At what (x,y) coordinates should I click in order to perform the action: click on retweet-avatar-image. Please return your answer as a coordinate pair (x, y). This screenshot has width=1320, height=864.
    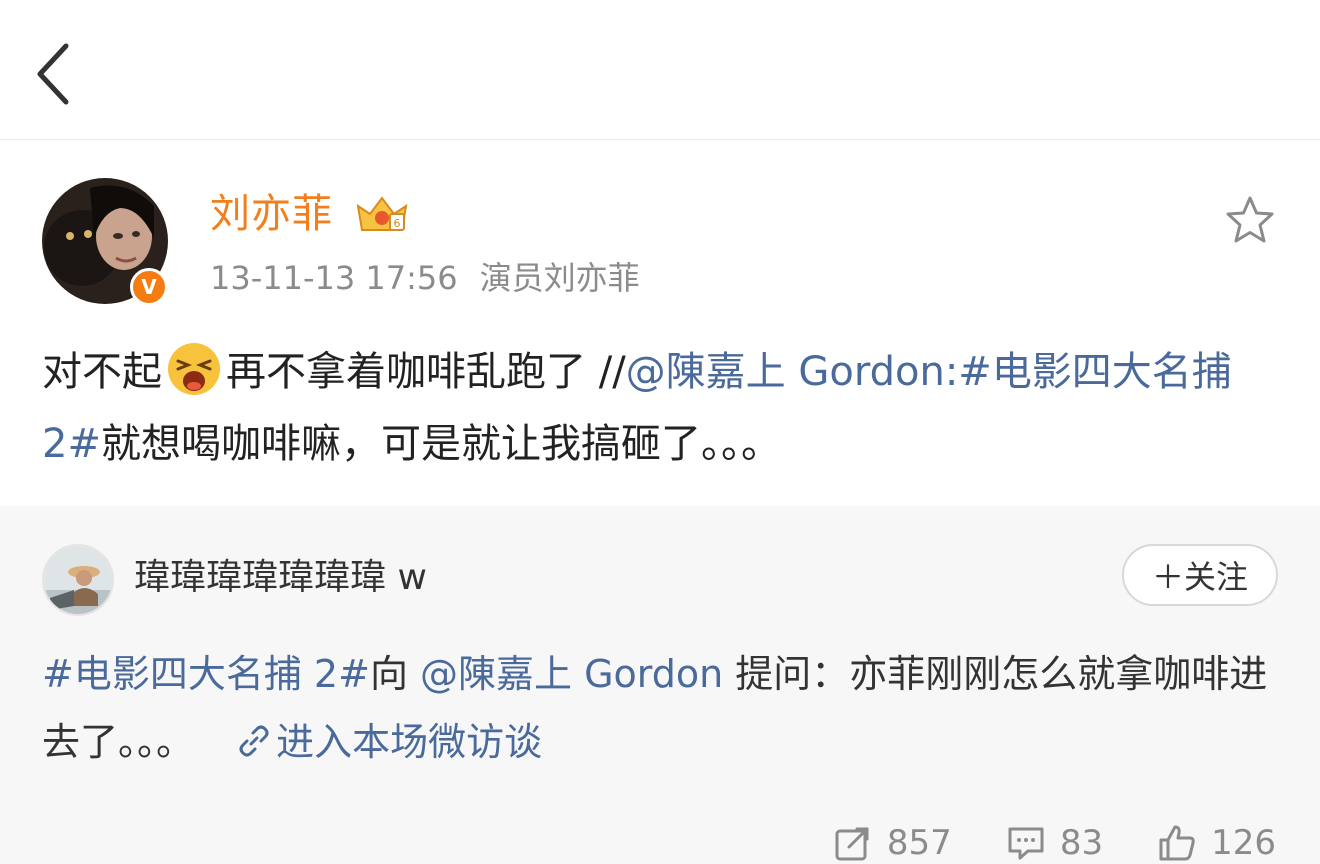
    Looking at the image, I should click on (78, 580).